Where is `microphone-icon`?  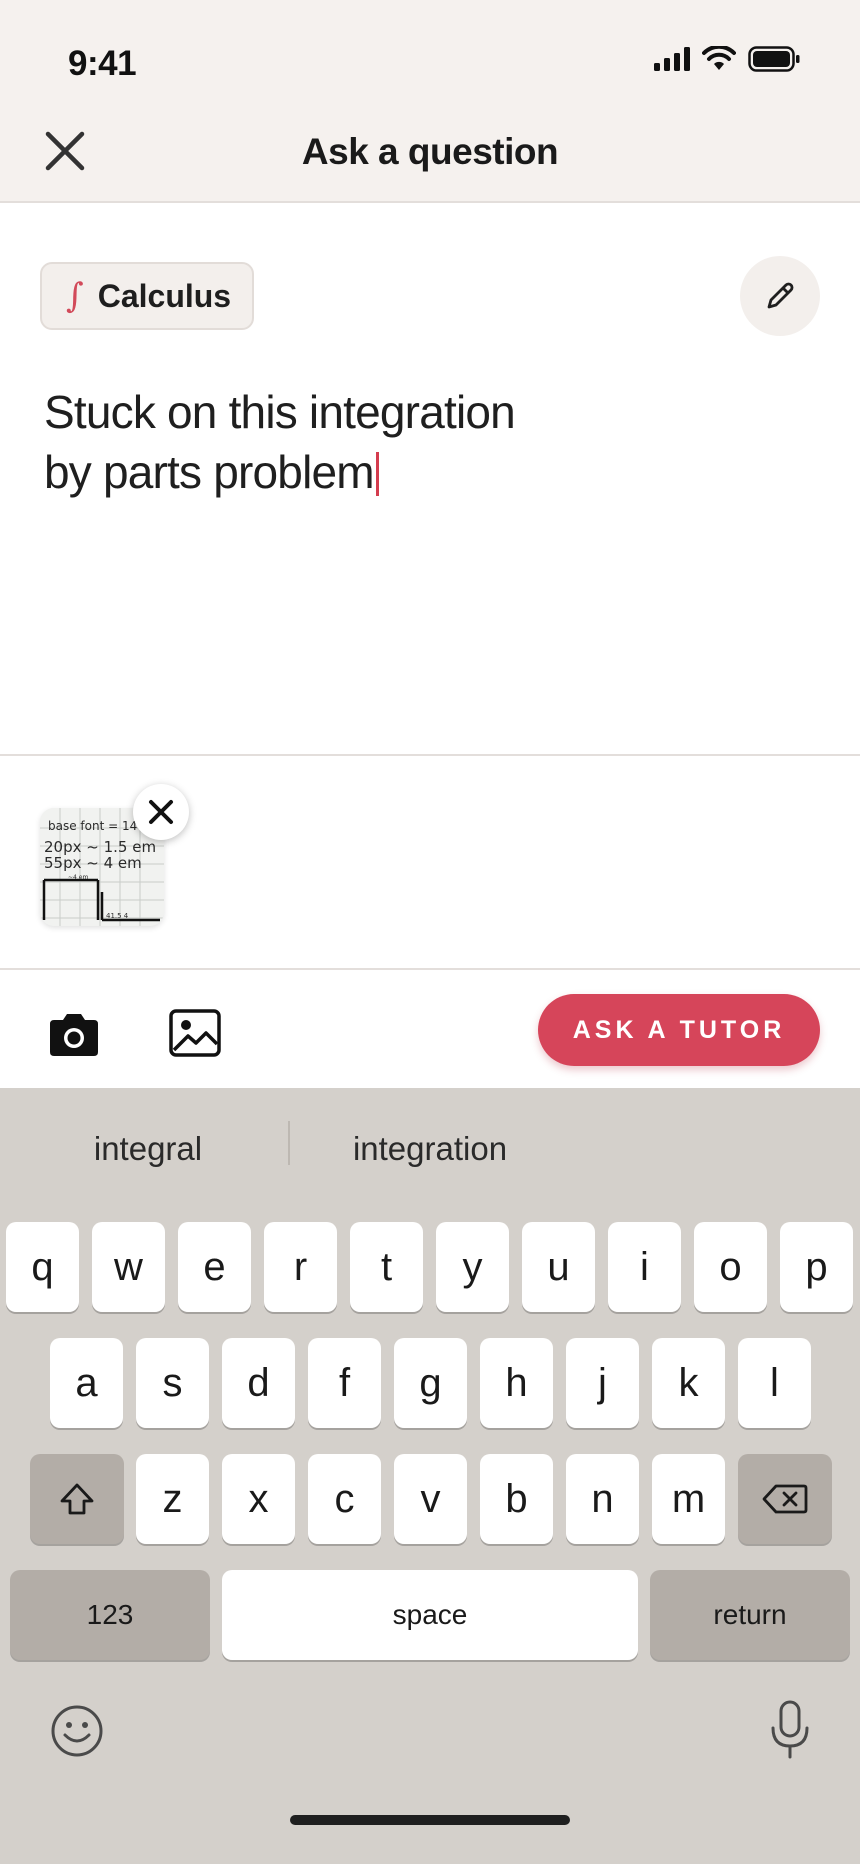 microphone-icon is located at coordinates (790, 1730).